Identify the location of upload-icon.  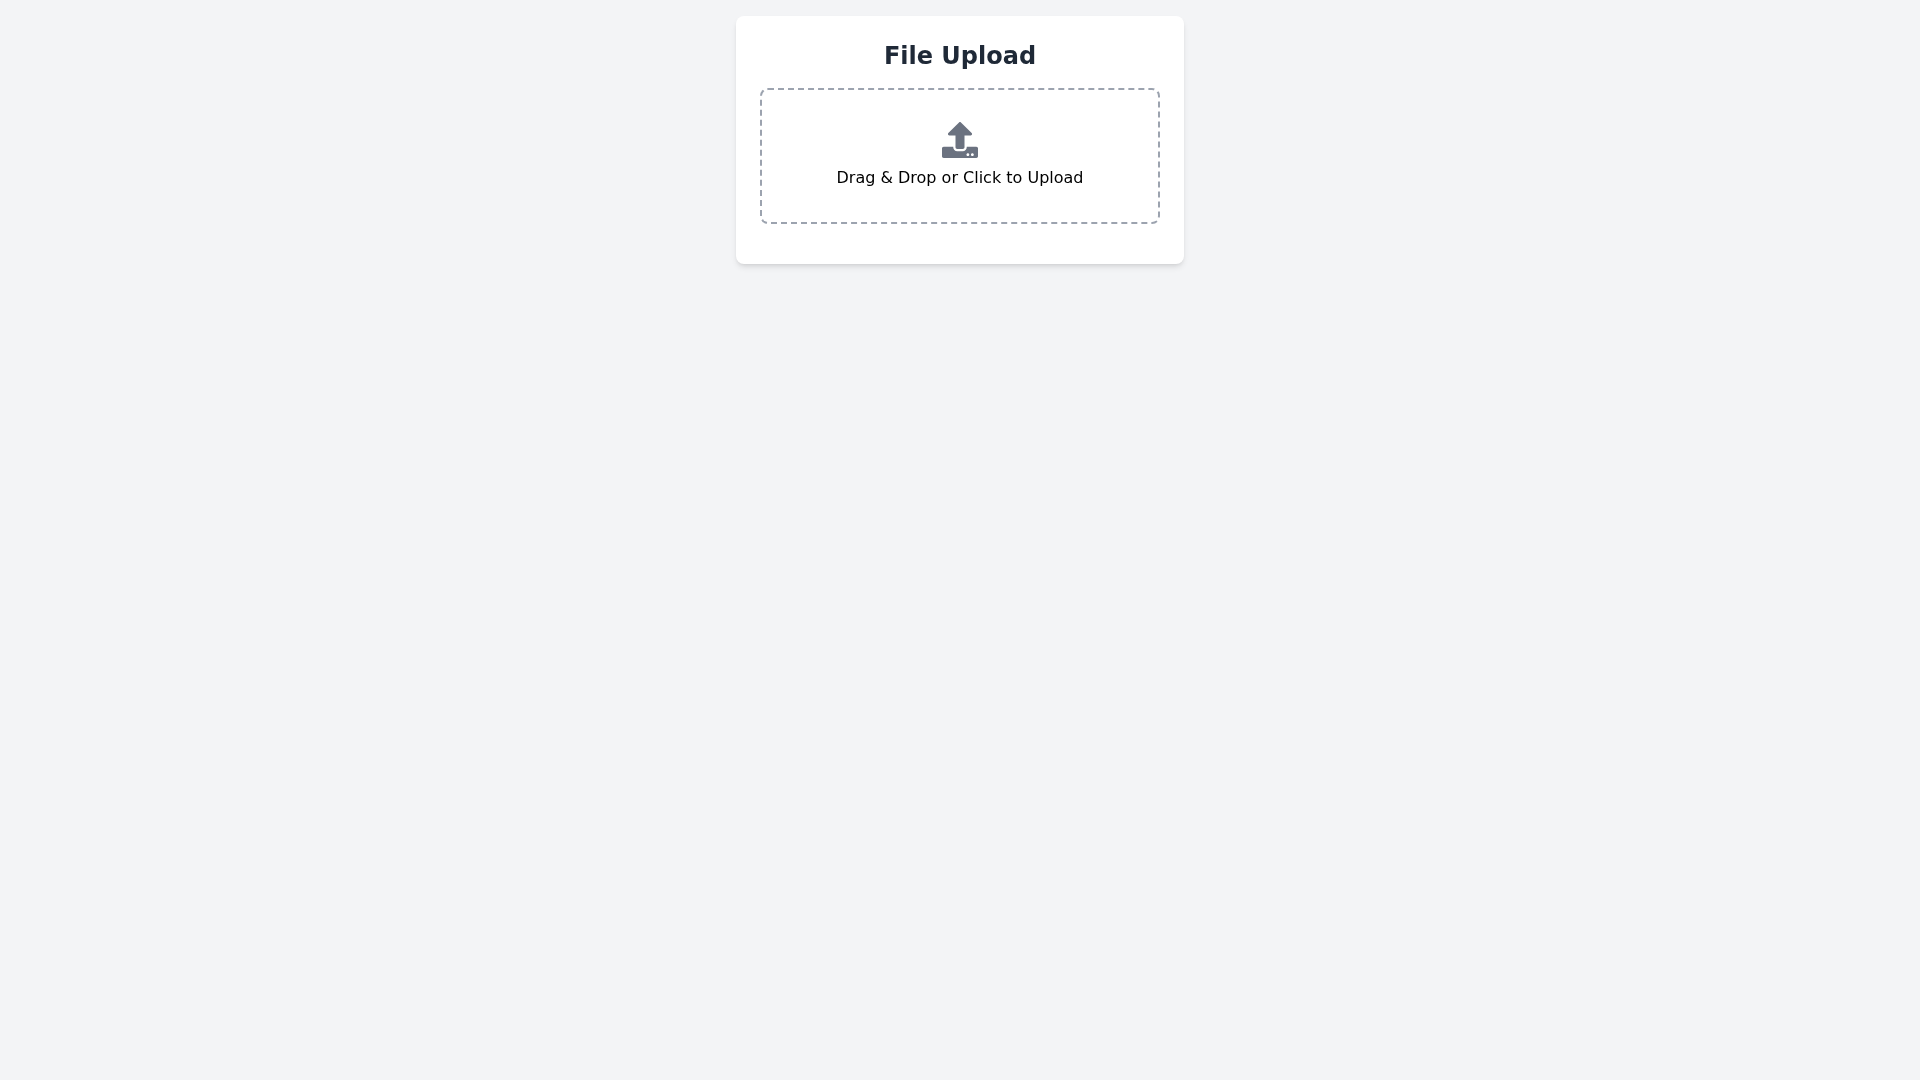
(960, 140).